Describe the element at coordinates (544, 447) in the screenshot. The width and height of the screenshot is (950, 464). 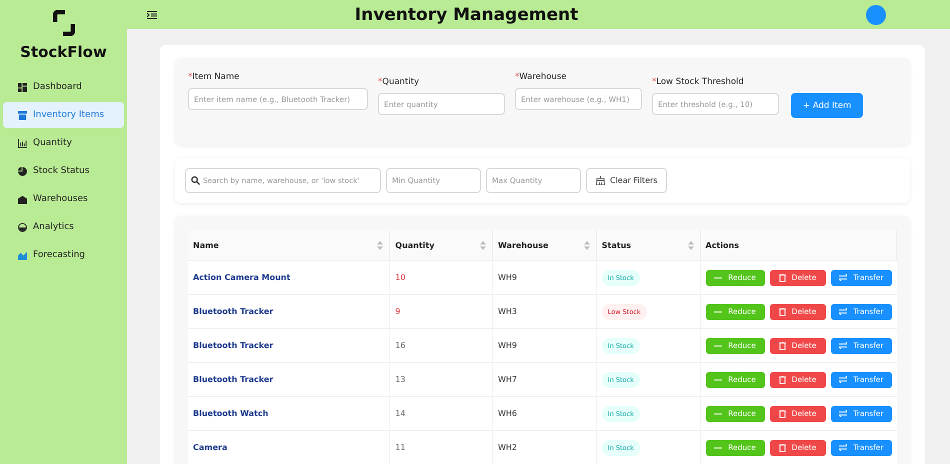
I see `warehouse-cell: WH2` at that location.